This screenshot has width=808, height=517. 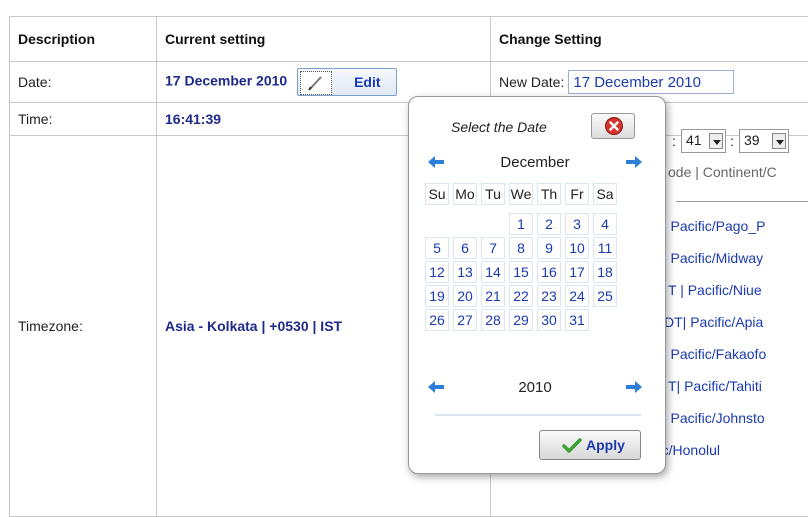 I want to click on calendar-day: 25, so click(x=605, y=296).